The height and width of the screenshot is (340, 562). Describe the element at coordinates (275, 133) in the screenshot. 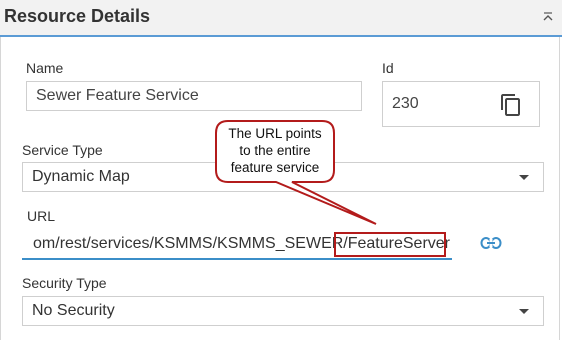

I see `callout-line: The URL points` at that location.